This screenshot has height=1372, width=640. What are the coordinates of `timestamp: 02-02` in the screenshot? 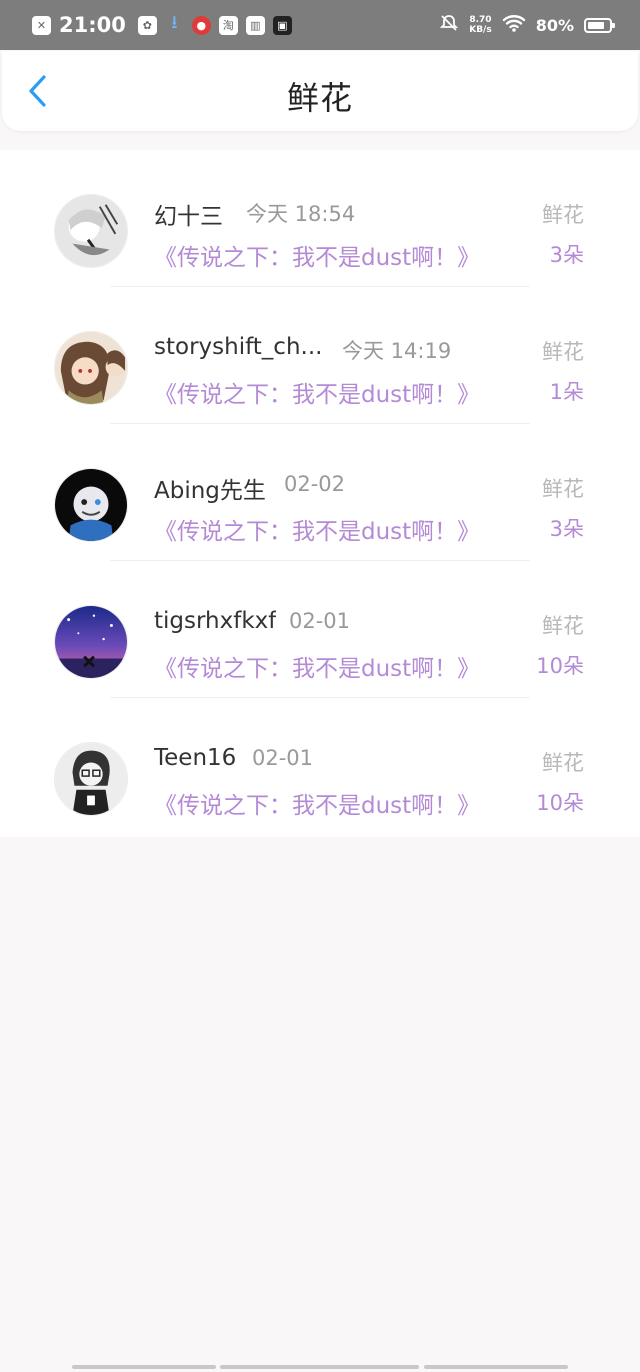 It's located at (315, 484).